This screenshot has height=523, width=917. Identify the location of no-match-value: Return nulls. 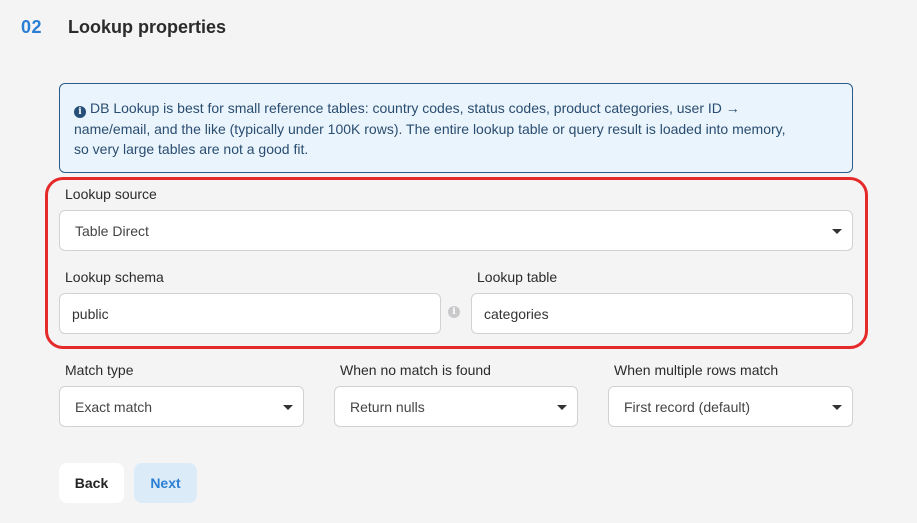
(387, 406).